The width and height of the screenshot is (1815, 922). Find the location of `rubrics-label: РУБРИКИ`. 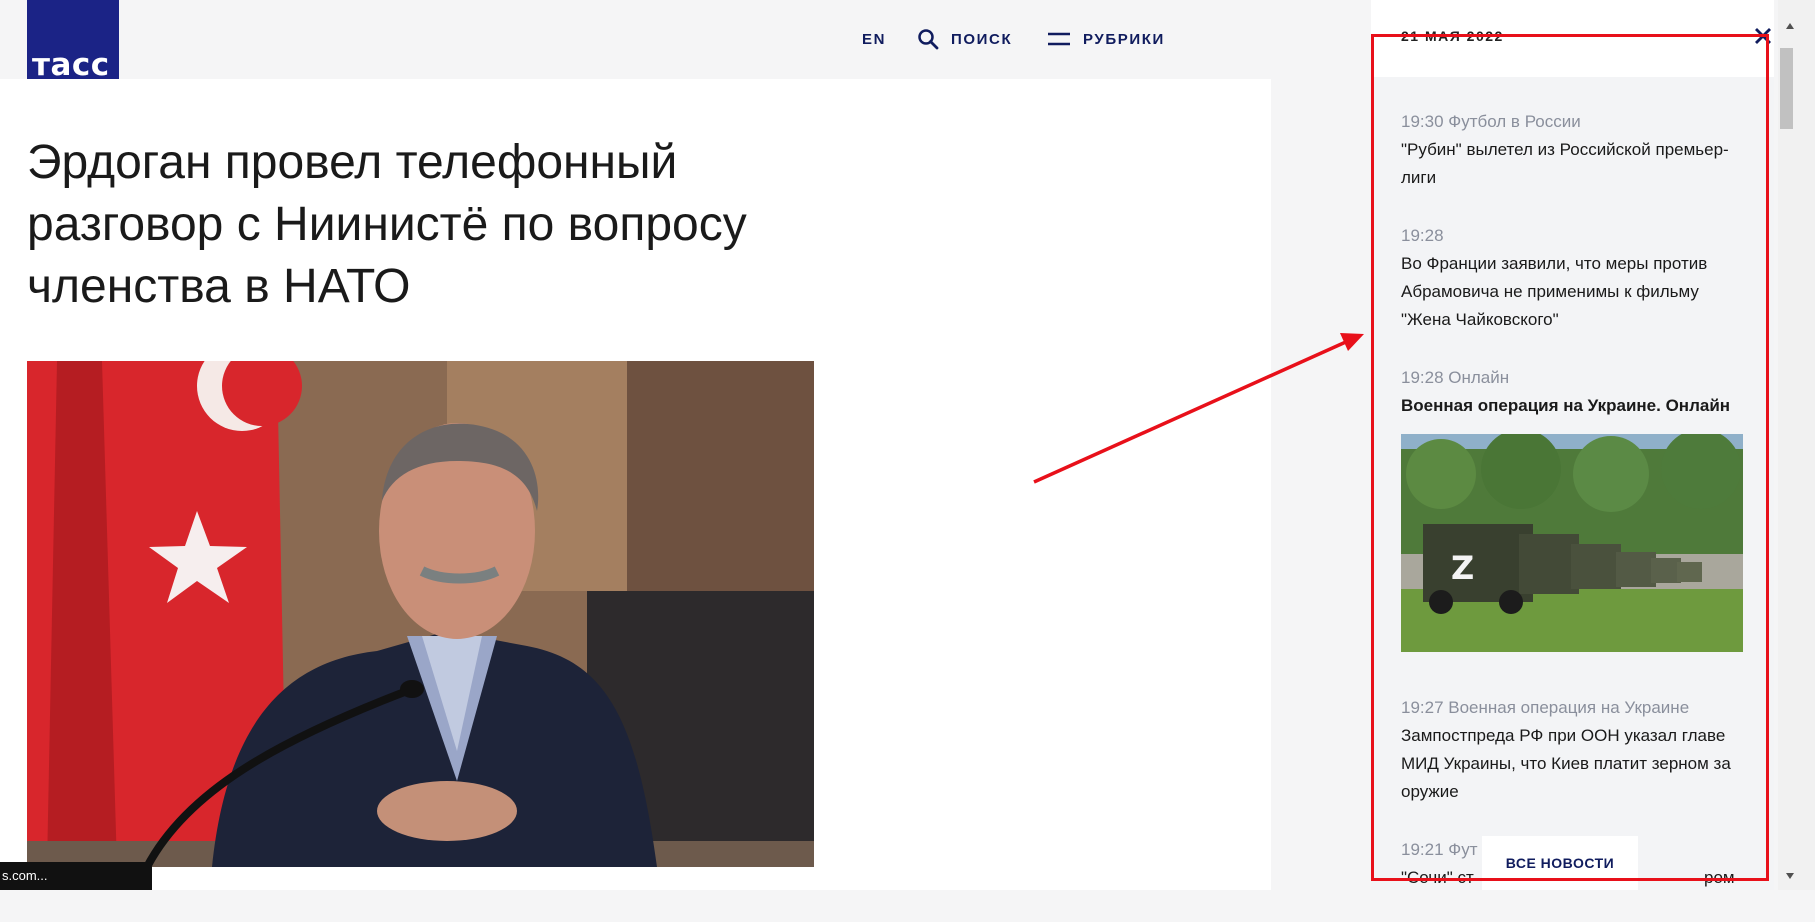

rubrics-label: РУБРИКИ is located at coordinates (1124, 39).